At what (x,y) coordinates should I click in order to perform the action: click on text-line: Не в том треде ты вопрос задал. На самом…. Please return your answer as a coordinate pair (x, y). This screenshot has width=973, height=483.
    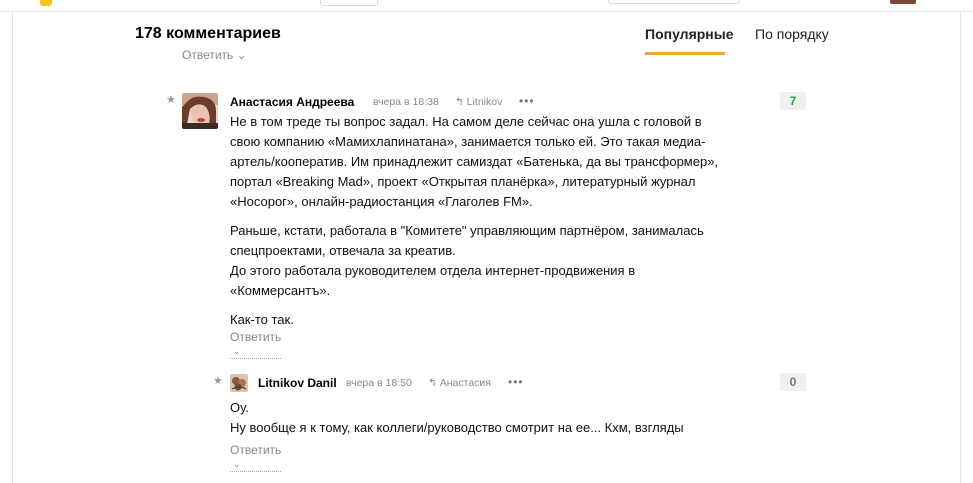
    Looking at the image, I should click on (466, 121).